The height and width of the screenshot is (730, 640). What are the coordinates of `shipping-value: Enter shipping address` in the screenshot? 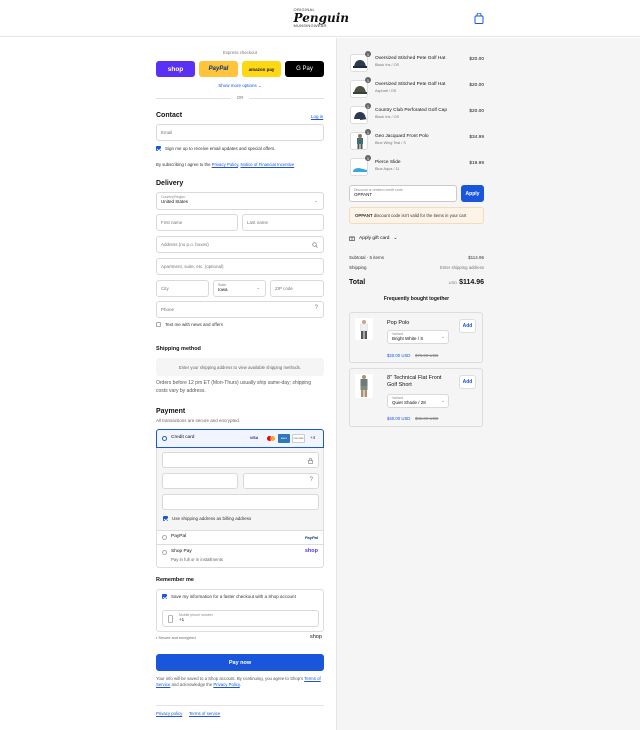 It's located at (462, 267).